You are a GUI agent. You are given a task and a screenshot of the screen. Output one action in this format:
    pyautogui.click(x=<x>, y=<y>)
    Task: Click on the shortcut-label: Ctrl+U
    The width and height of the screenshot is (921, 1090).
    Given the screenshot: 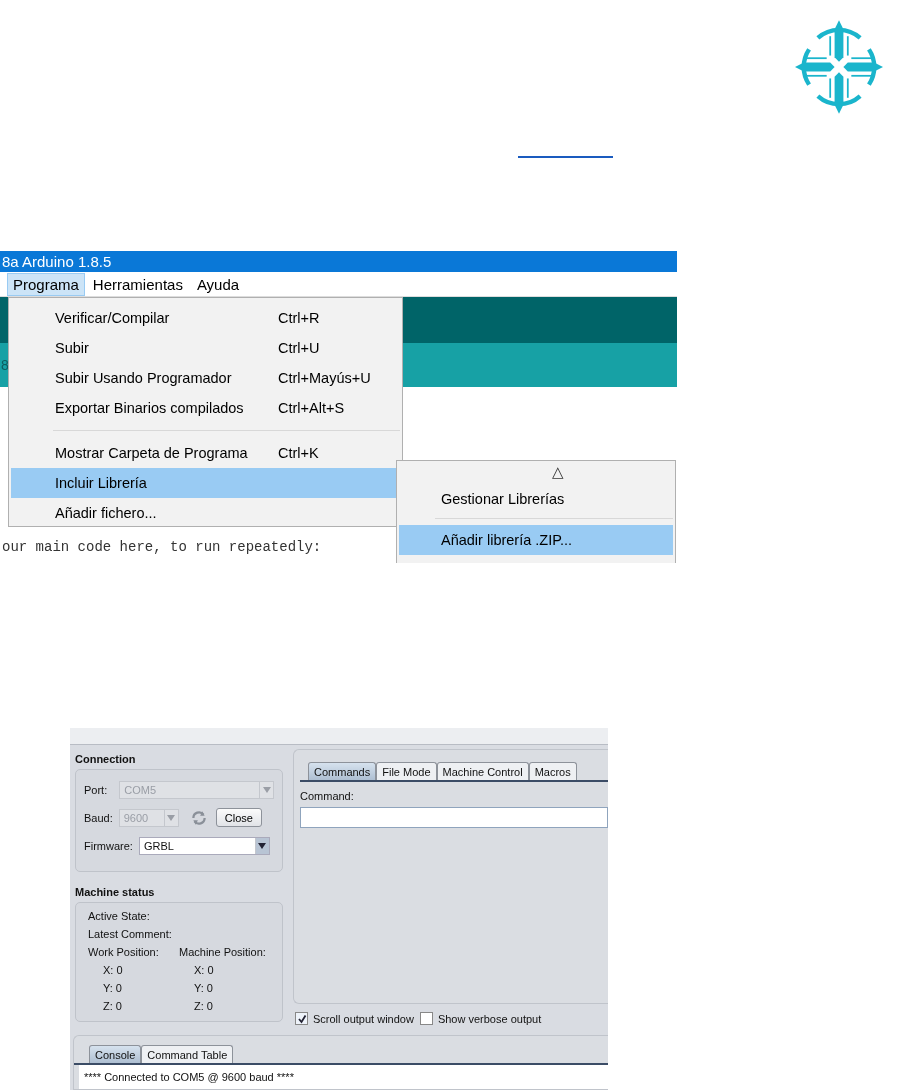 What is the action you would take?
    pyautogui.click(x=299, y=348)
    